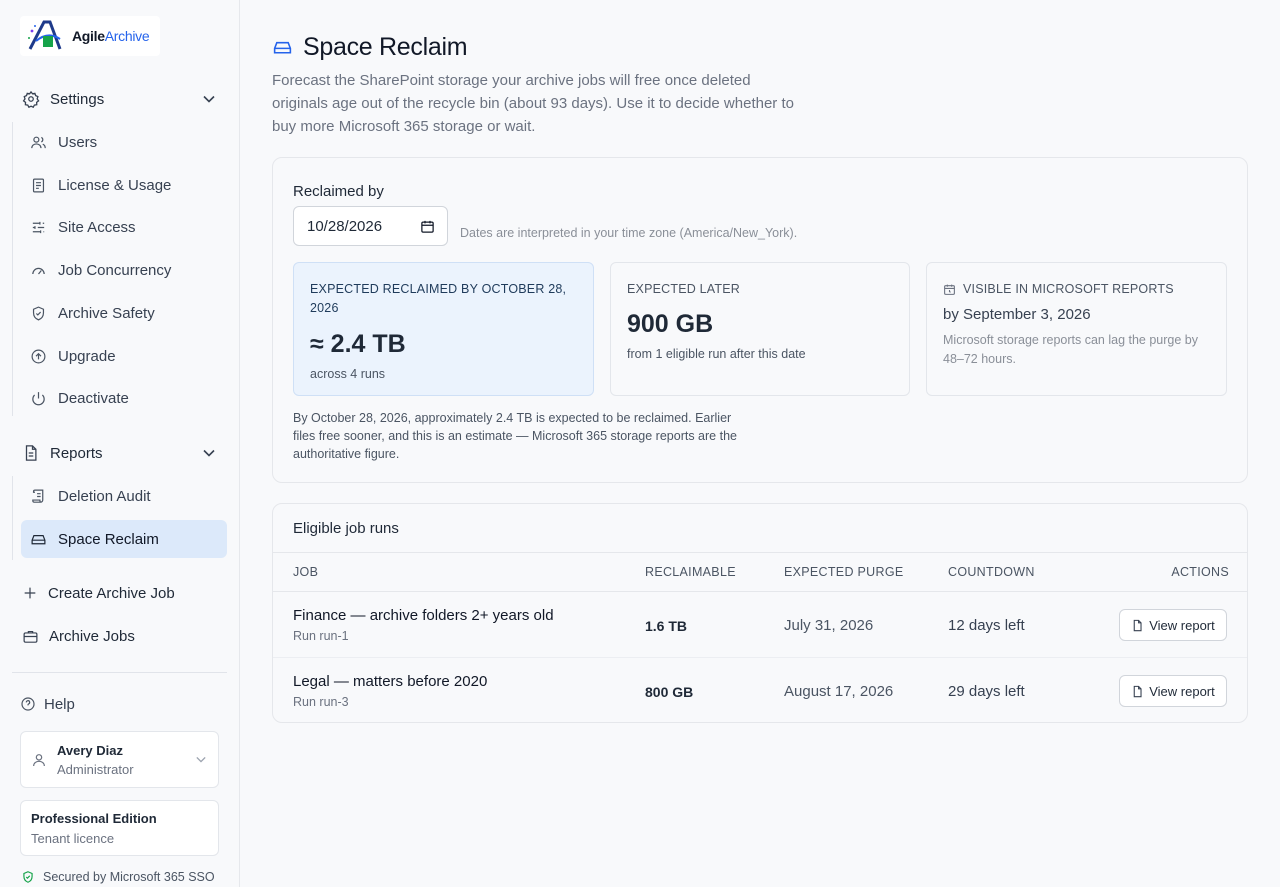  Describe the element at coordinates (338, 191) in the screenshot. I see `reclaimed-by-label: Reclaimed by` at that location.